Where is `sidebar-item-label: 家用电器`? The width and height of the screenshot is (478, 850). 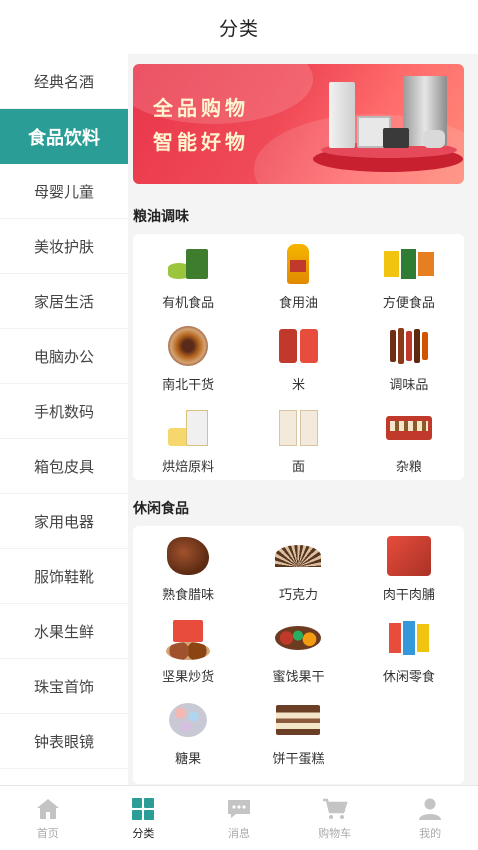
sidebar-item-label: 家用电器 is located at coordinates (63, 521).